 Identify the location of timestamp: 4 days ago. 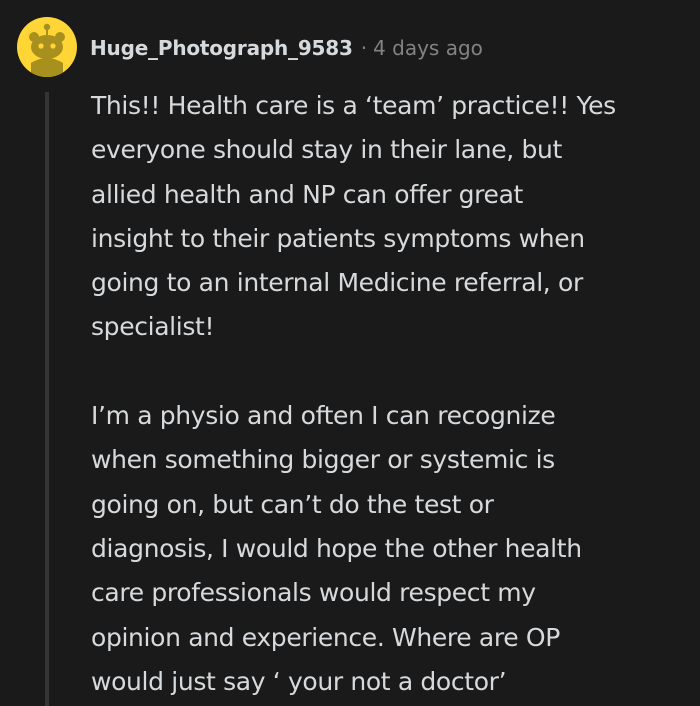
(428, 48).